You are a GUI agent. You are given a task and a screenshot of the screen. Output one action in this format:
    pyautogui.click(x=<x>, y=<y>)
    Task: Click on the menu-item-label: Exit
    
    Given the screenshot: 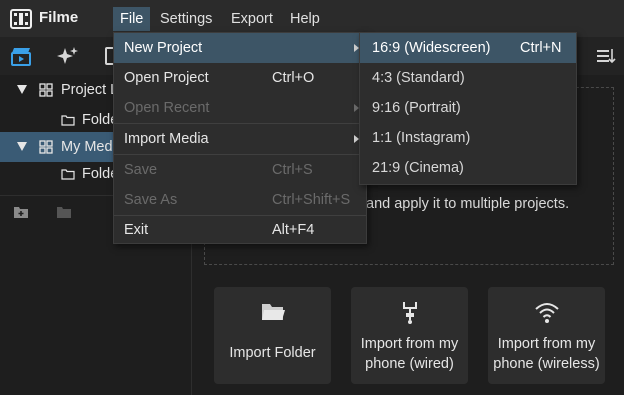 What is the action you would take?
    pyautogui.click(x=136, y=230)
    